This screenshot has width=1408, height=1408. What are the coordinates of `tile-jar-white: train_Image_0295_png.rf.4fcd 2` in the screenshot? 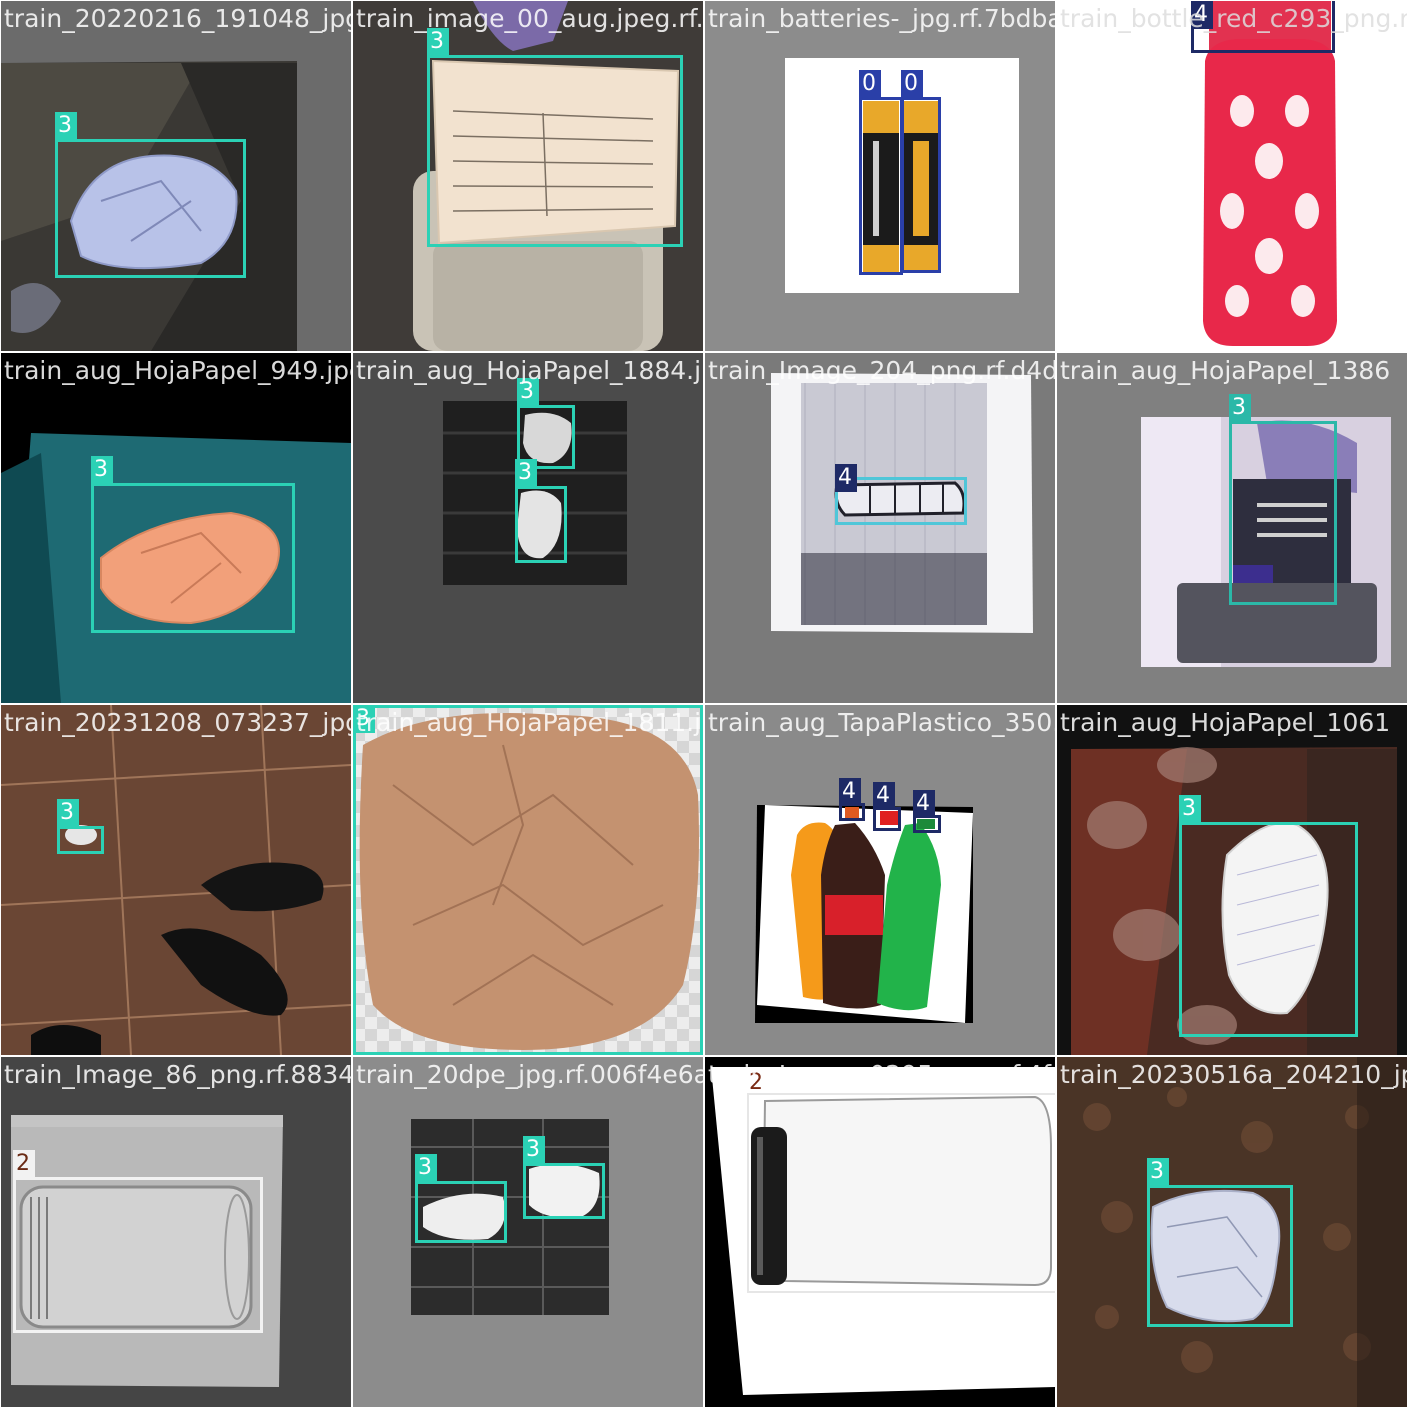 It's located at (880, 1232).